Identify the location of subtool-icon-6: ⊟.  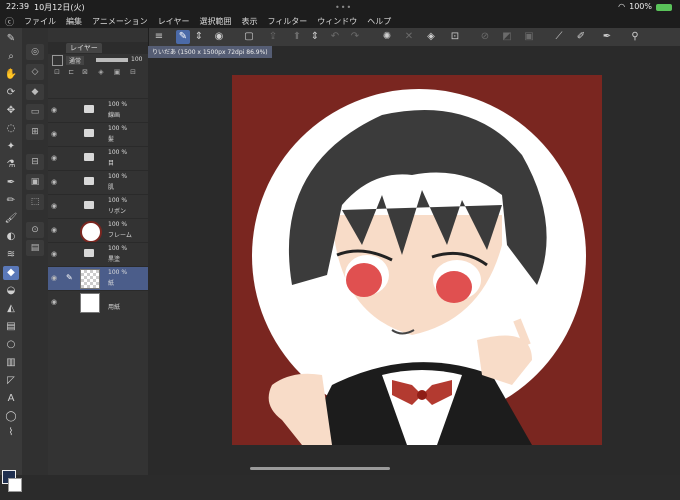
(35, 162).